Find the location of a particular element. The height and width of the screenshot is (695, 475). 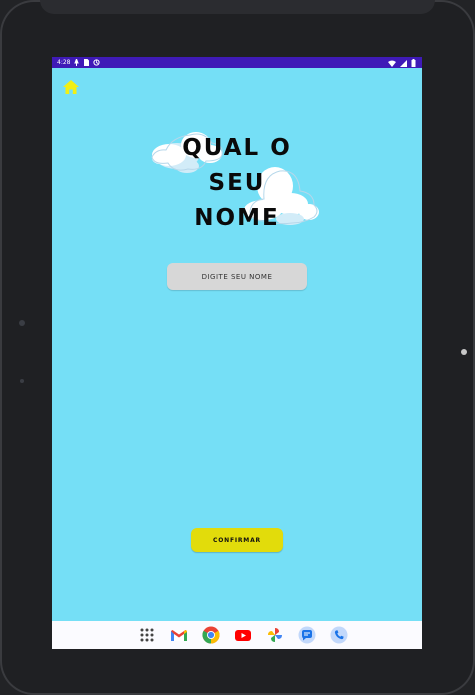

page-title: QUAL O SEU NOME is located at coordinates (237, 183).